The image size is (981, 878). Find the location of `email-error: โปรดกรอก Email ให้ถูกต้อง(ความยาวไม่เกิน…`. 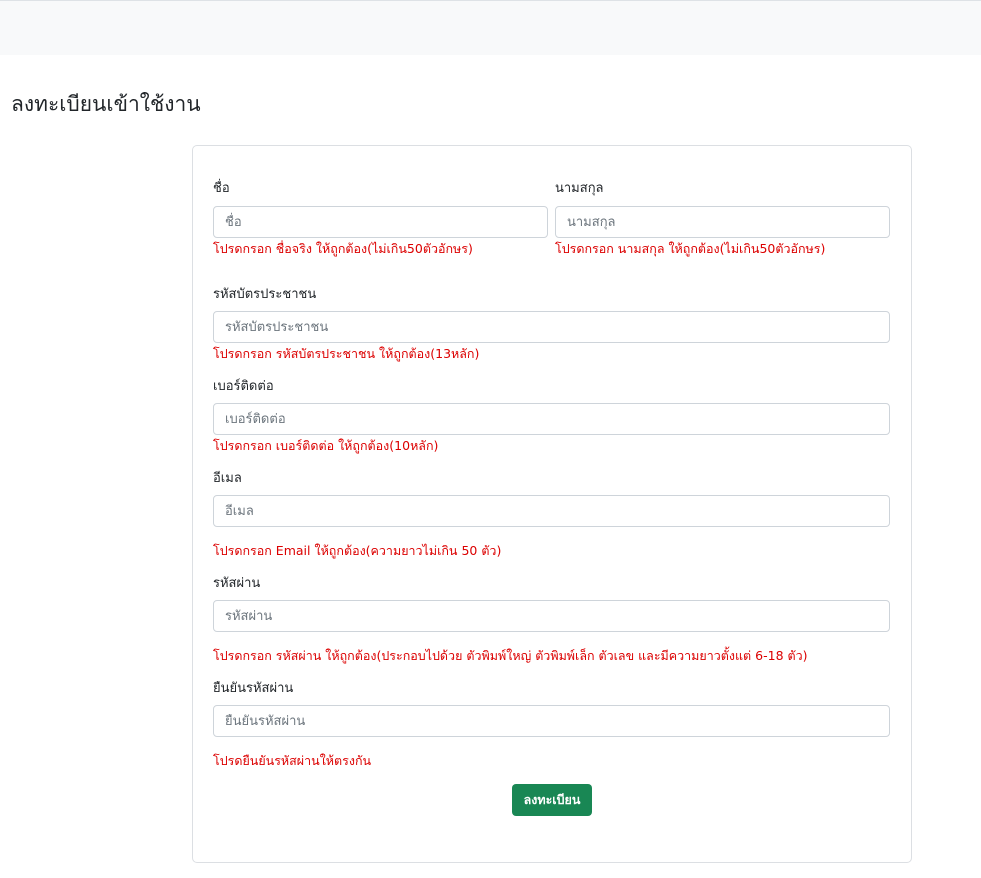

email-error: โปรดกรอก Email ให้ถูกต้อง(ความยาวไม่เกิน… is located at coordinates (357, 550).